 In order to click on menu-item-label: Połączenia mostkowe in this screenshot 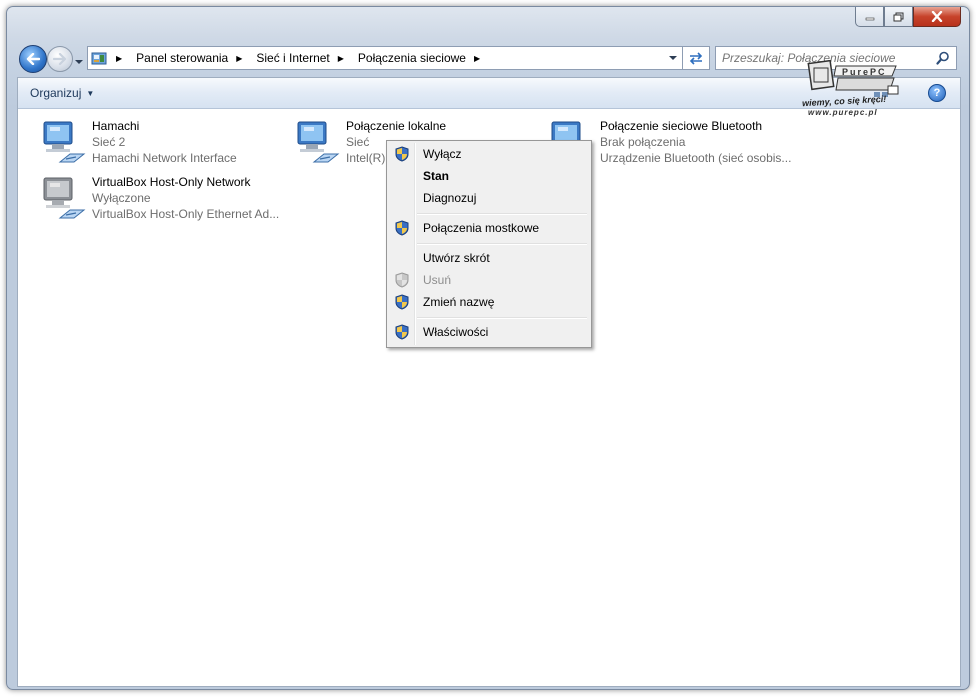, I will do `click(481, 228)`.